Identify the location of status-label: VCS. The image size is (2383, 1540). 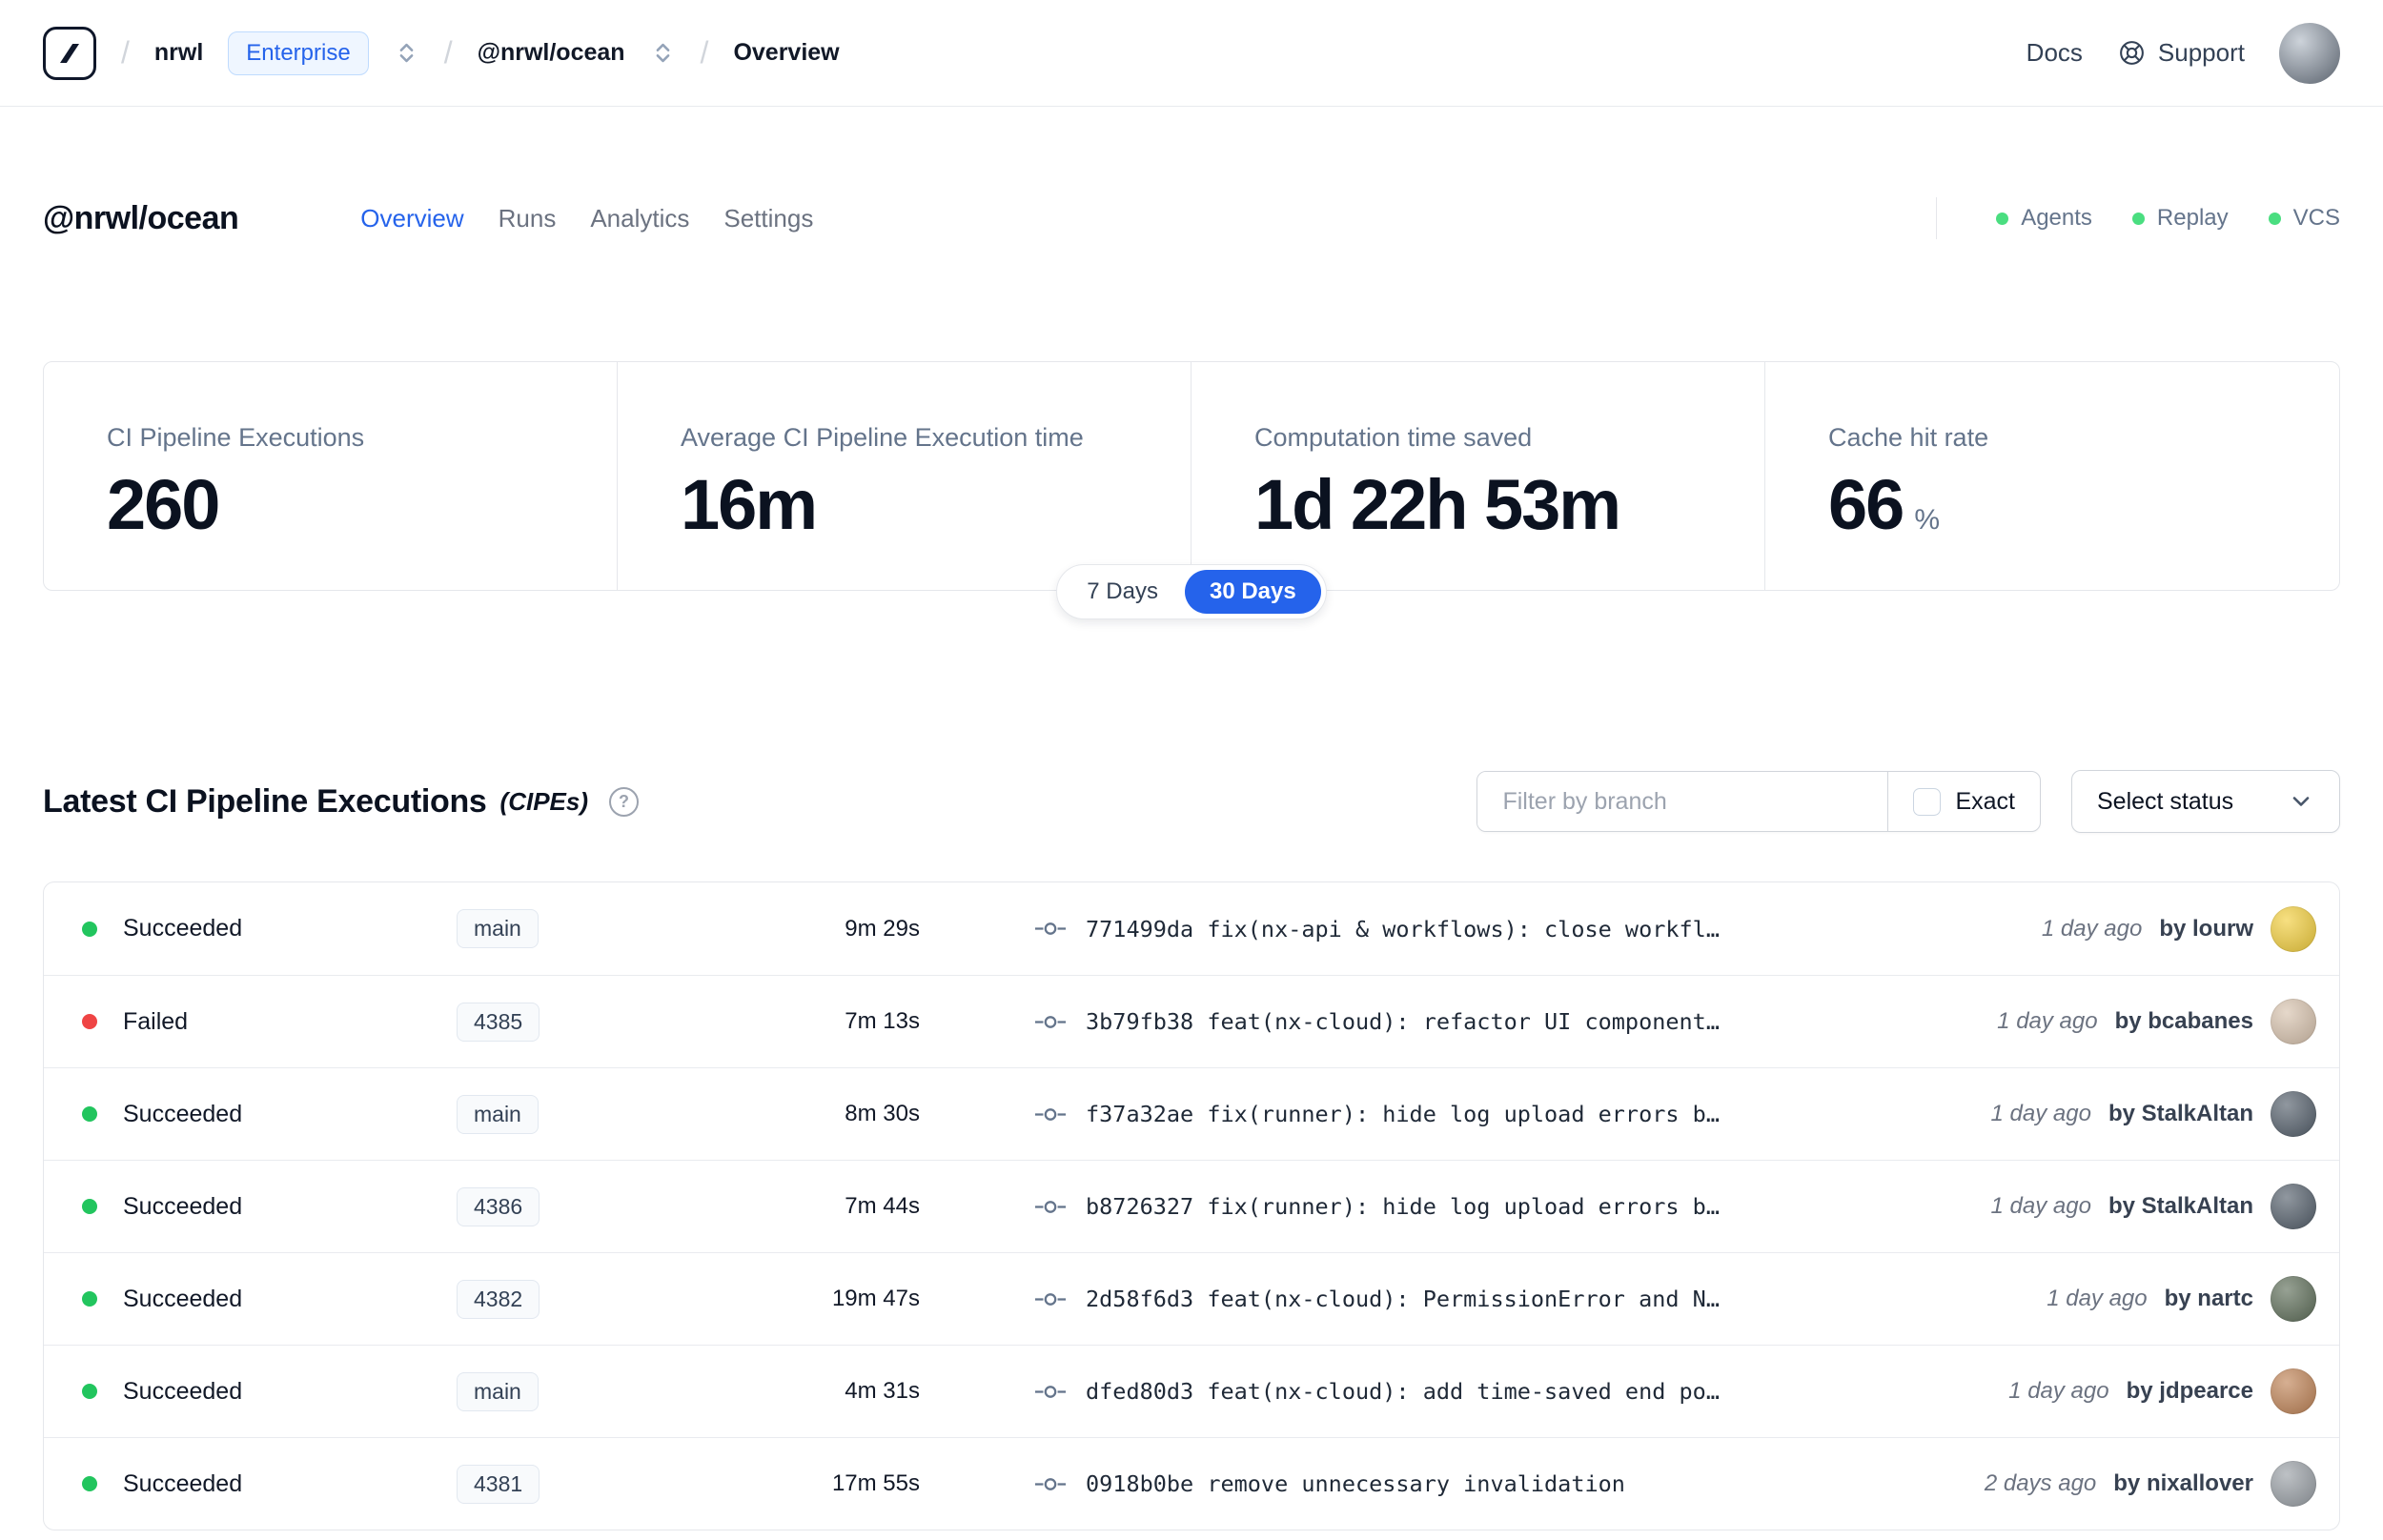
(2316, 218).